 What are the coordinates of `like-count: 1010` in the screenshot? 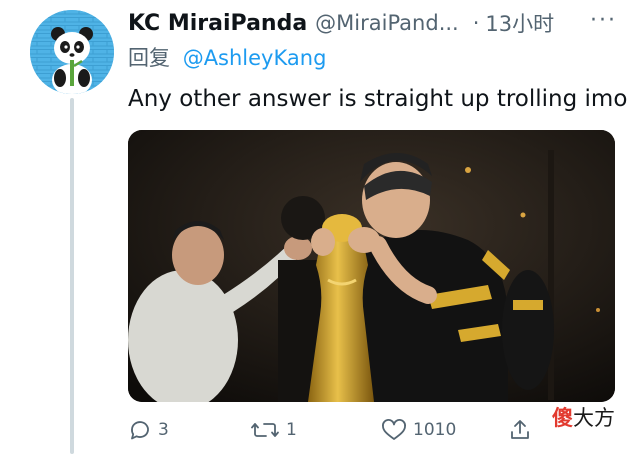 It's located at (435, 430).